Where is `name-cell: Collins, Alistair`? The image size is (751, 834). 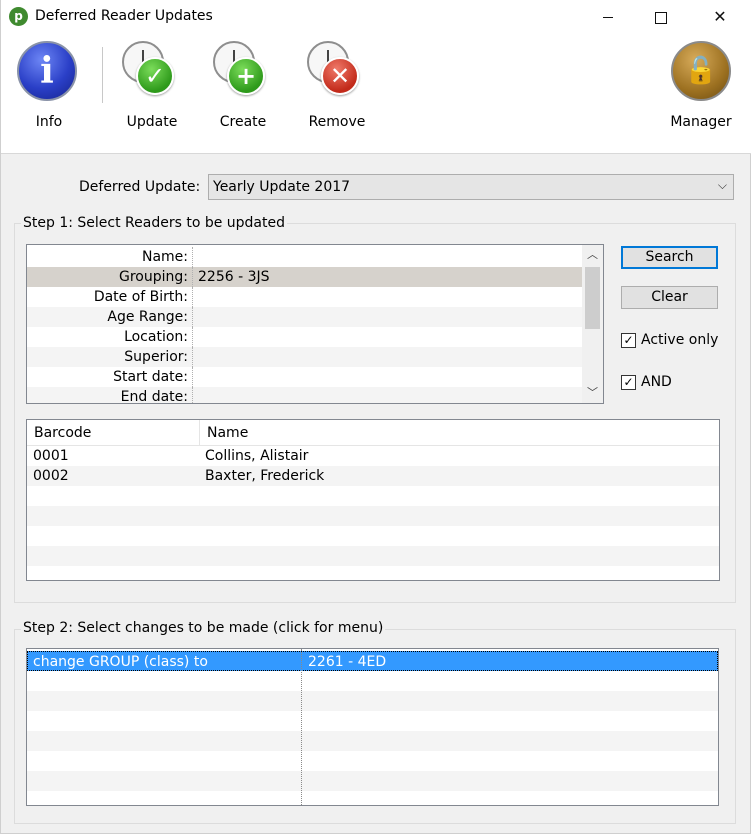 name-cell: Collins, Alistair is located at coordinates (257, 456).